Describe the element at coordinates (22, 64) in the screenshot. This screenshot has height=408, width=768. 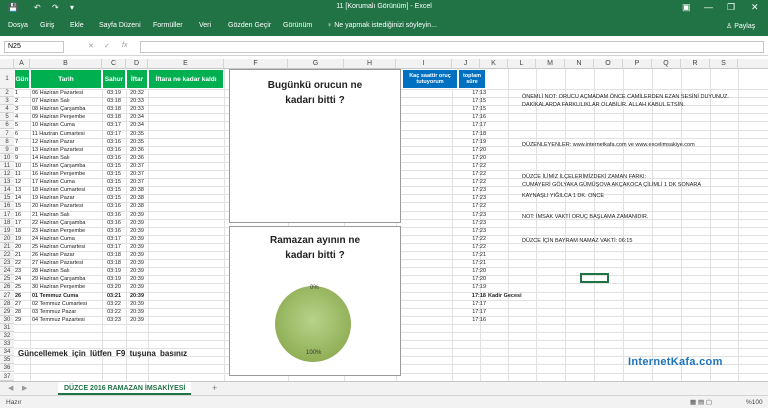
I see `column-header-a: A` at that location.